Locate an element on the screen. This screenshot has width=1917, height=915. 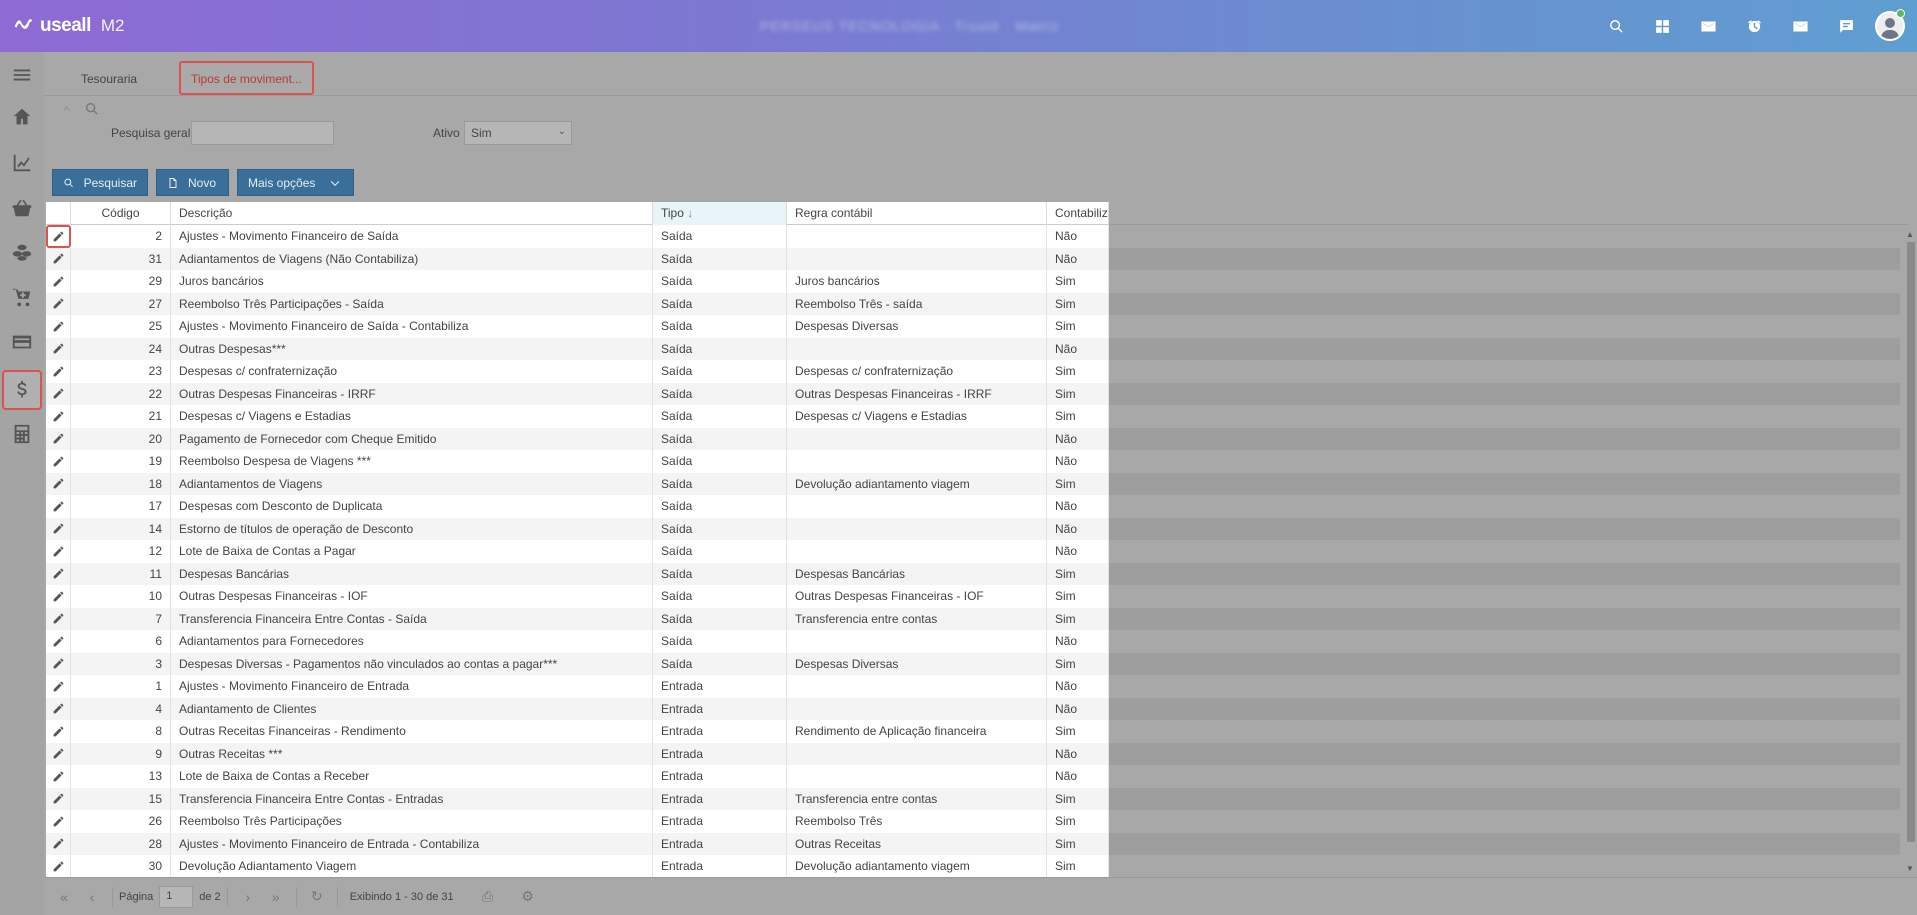
coins-icon is located at coordinates (22, 252).